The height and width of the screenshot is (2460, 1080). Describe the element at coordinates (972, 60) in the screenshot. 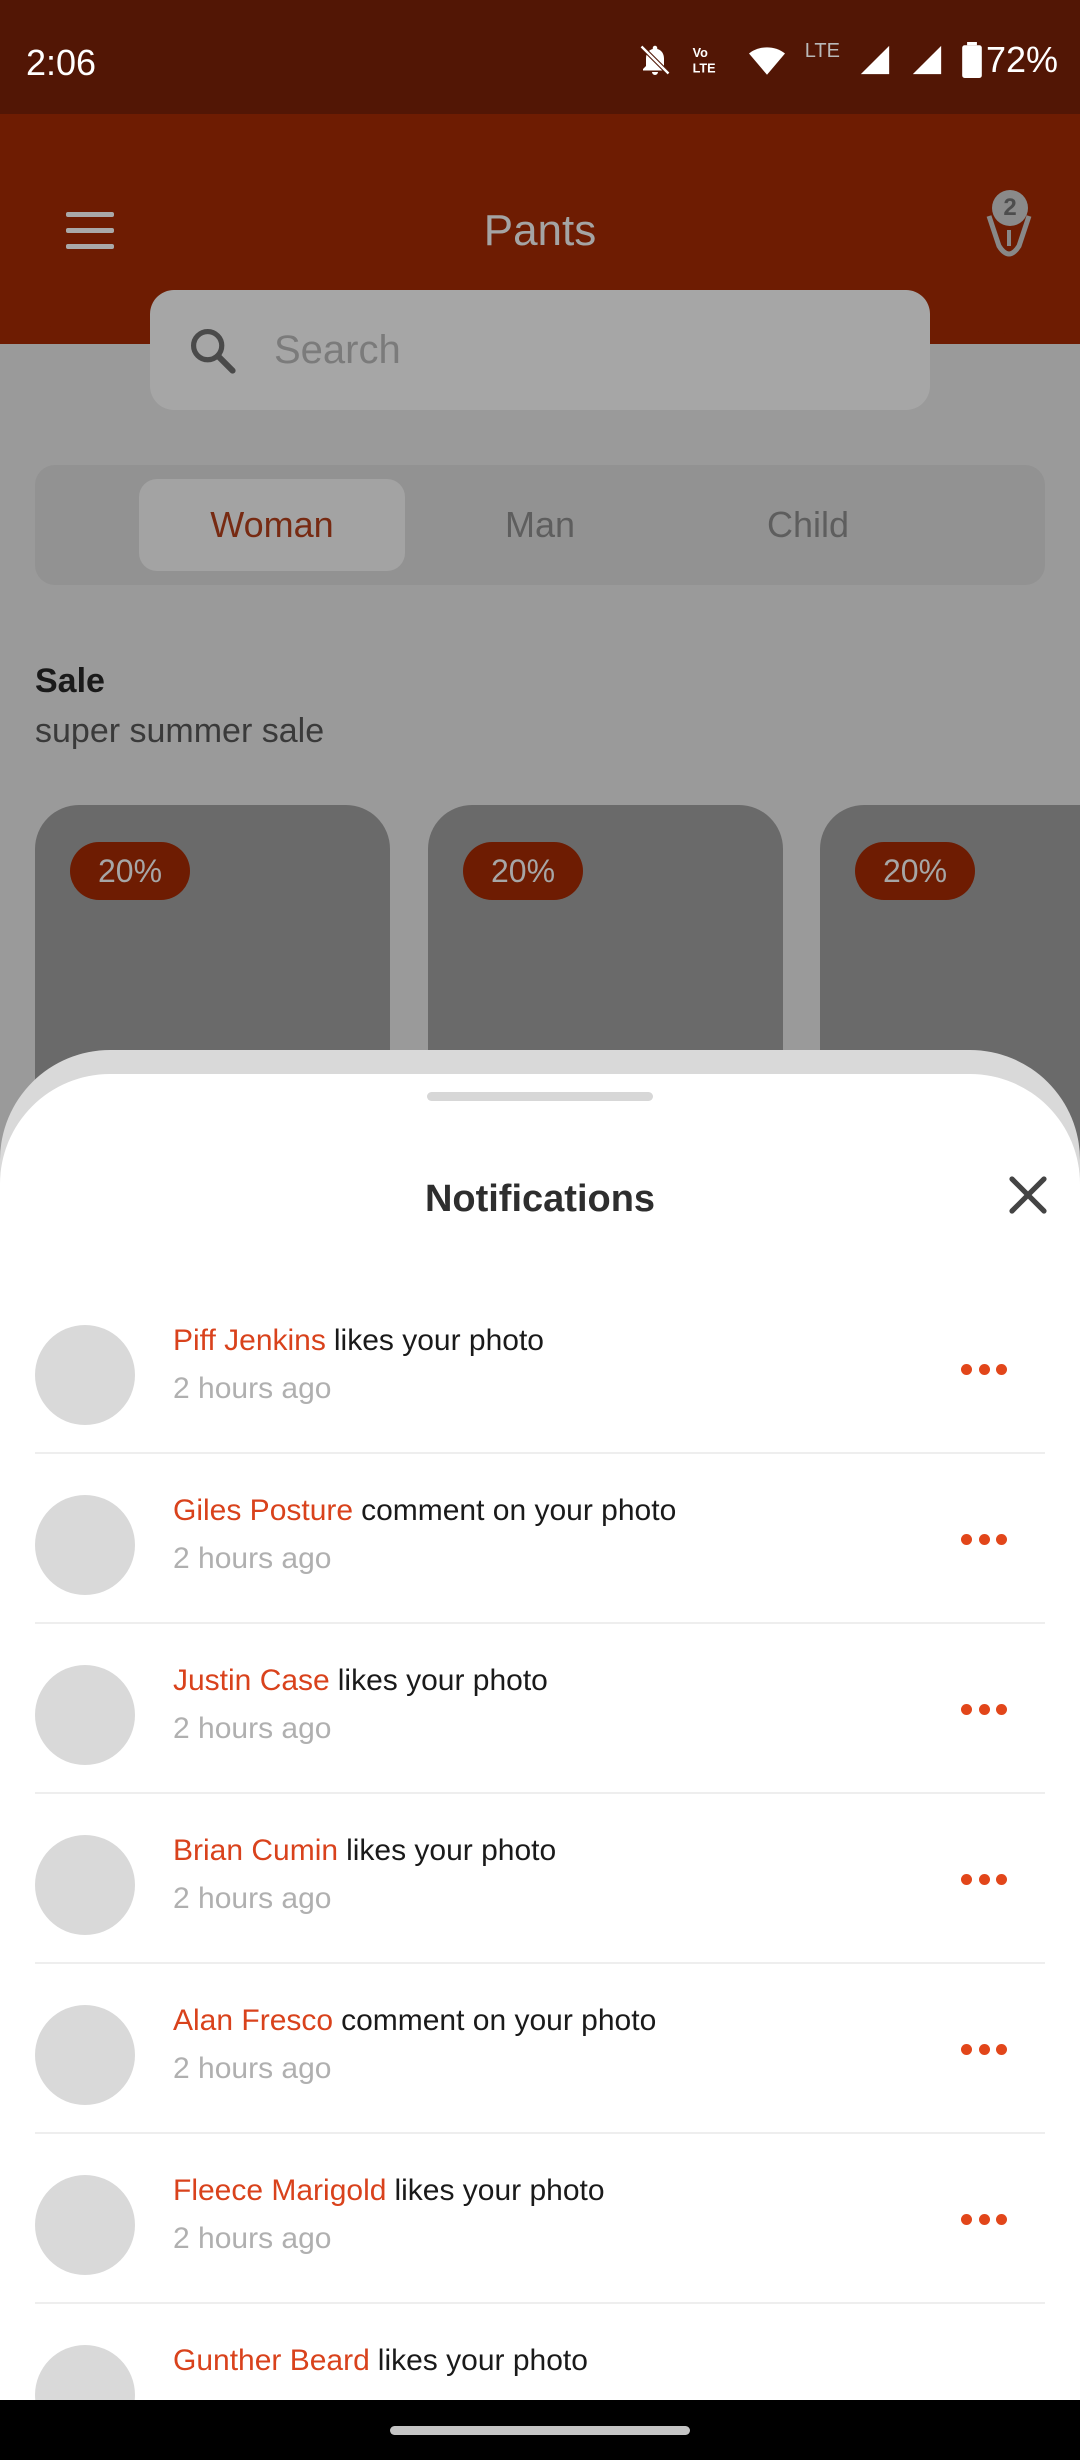

I see `battery-icon` at that location.